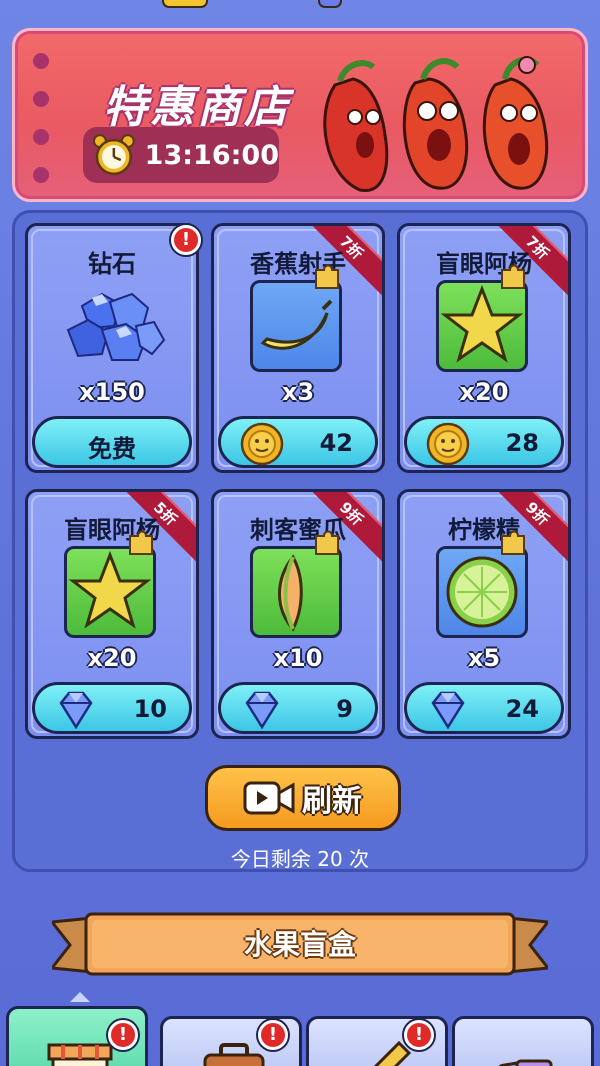 The image size is (600, 1066). I want to click on item-quantity: x3, so click(298, 392).